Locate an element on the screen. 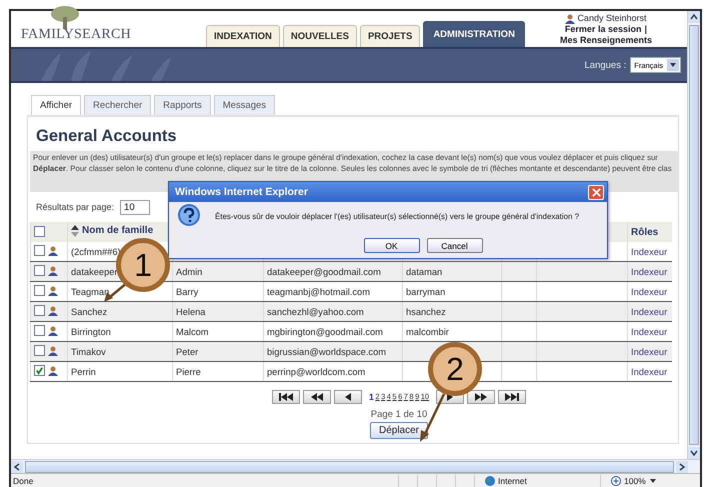 The height and width of the screenshot is (487, 710). user-name: Candy Steinhorst is located at coordinates (611, 18).